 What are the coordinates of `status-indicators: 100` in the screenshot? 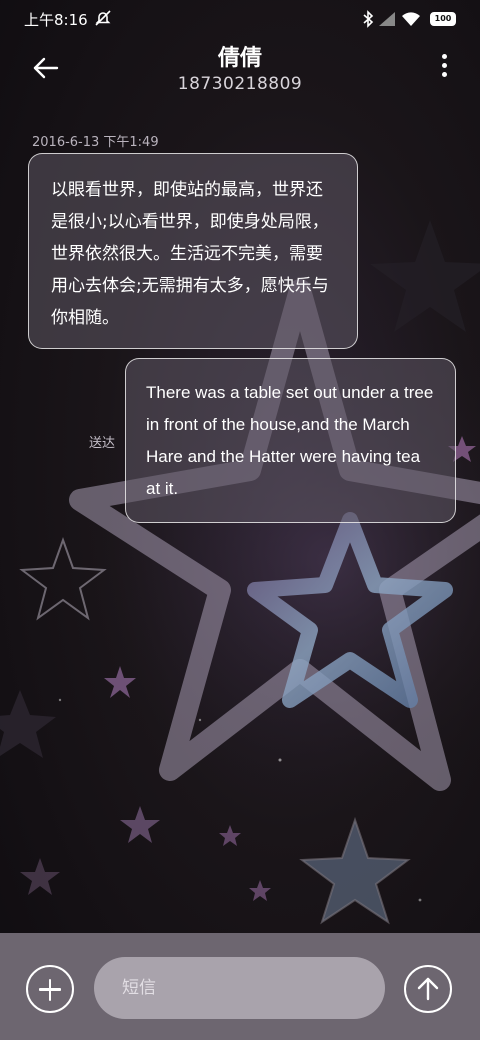 It's located at (409, 18).